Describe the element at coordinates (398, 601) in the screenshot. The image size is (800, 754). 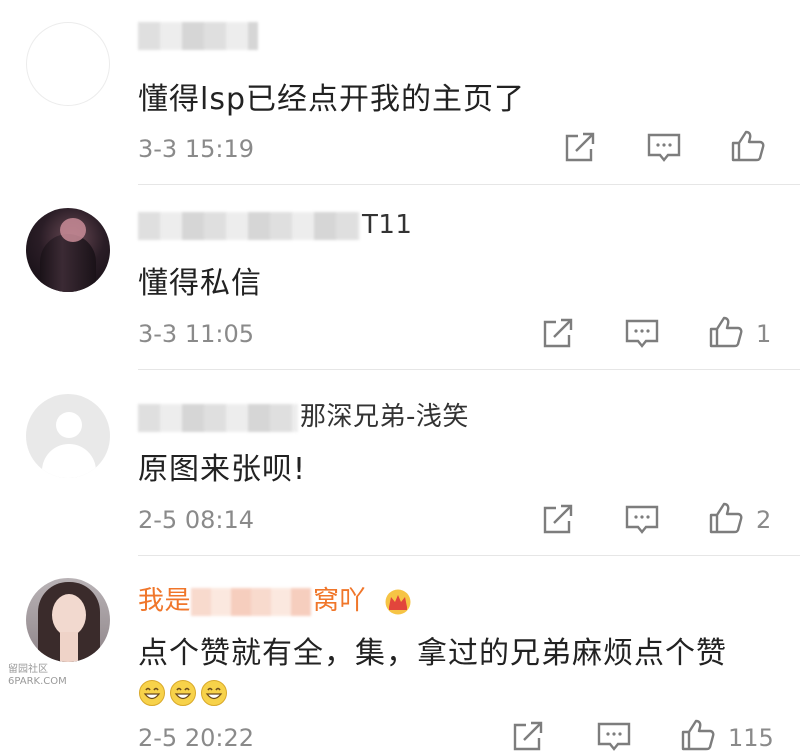
I see `crown-icon` at that location.